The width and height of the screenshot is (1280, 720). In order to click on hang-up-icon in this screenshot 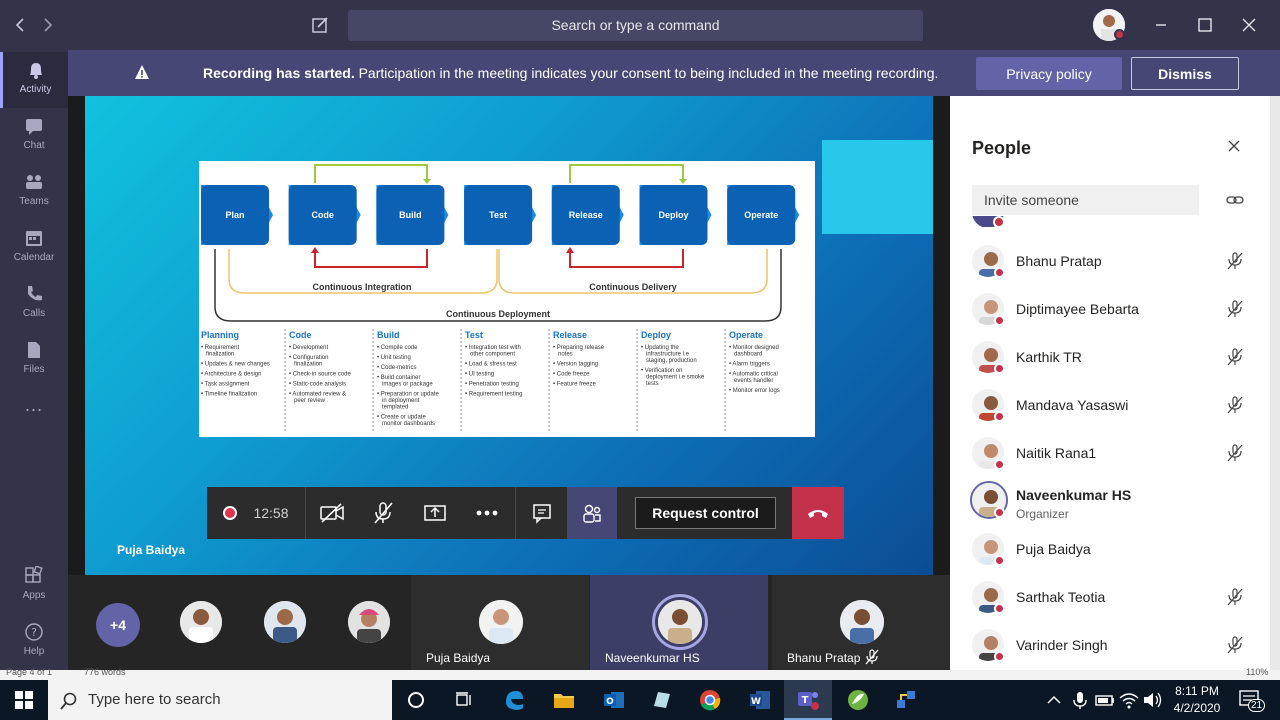, I will do `click(818, 514)`.